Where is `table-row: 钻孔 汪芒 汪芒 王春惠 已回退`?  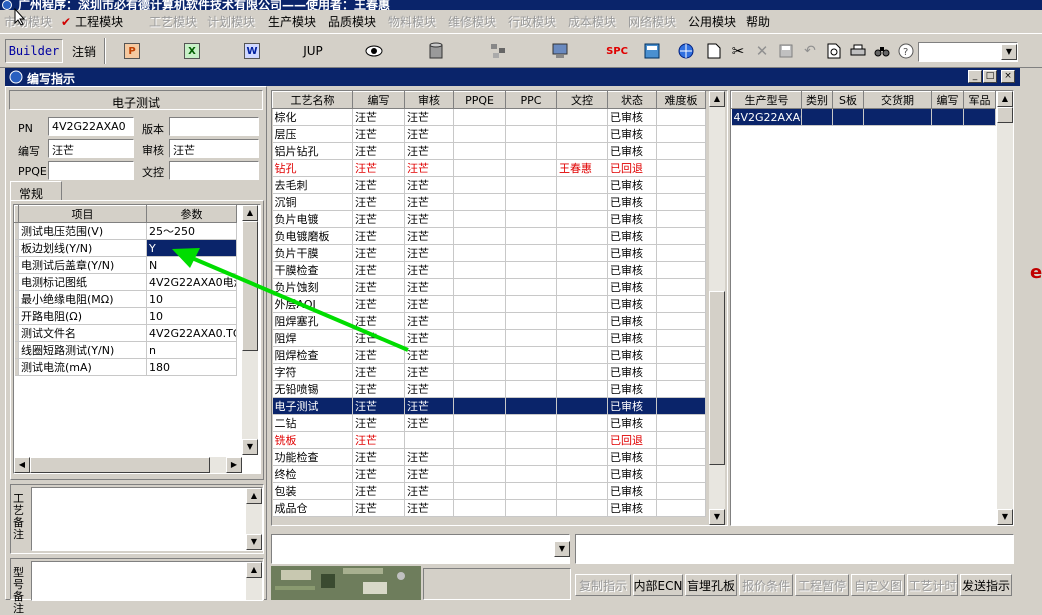
table-row: 钻孔 汪芒 汪芒 王春惠 已回退 is located at coordinates (489, 168).